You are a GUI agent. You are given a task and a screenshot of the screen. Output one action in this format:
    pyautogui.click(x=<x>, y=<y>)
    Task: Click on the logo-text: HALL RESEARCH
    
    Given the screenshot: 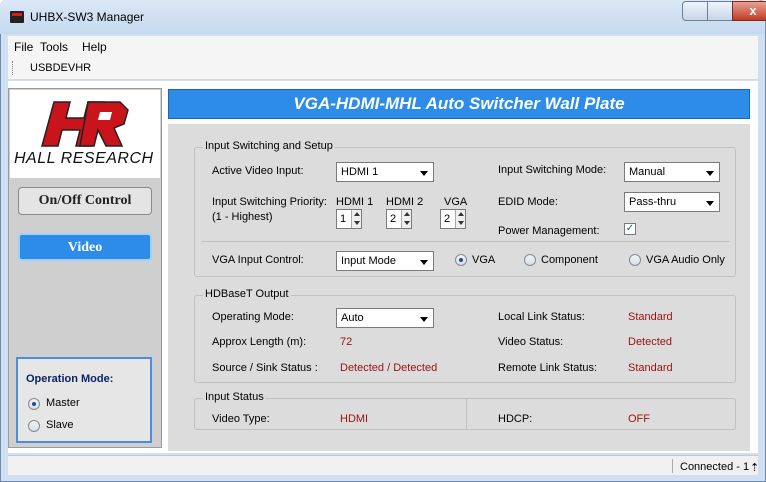 What is the action you would take?
    pyautogui.click(x=84, y=158)
    